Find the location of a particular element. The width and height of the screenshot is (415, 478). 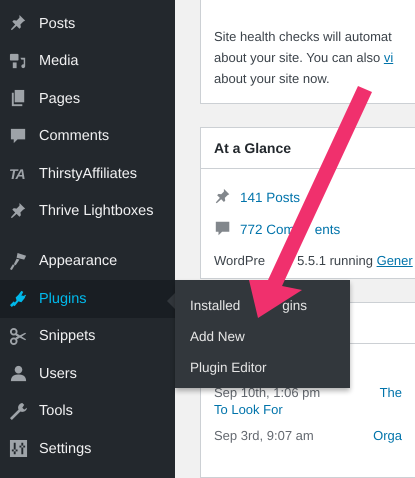

media-icon is located at coordinates (18, 61).